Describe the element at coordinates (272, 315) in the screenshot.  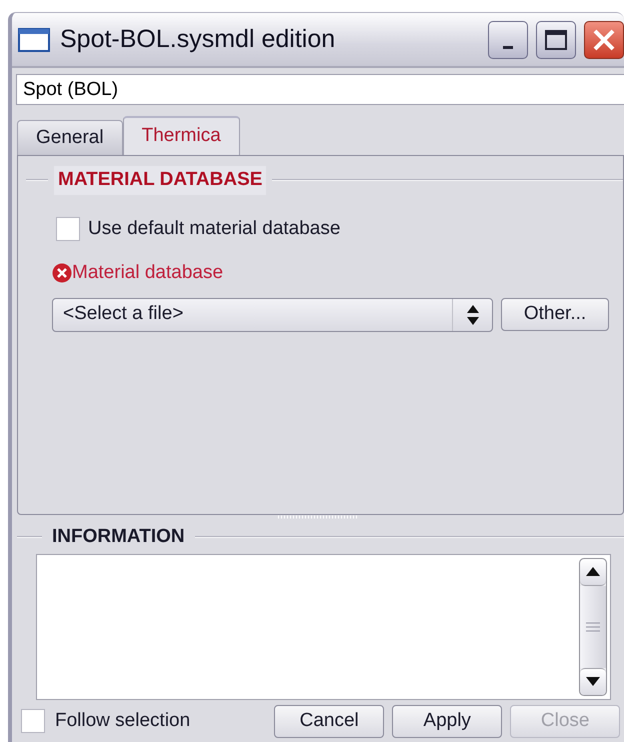
I see `file-select: <Select a file>` at that location.